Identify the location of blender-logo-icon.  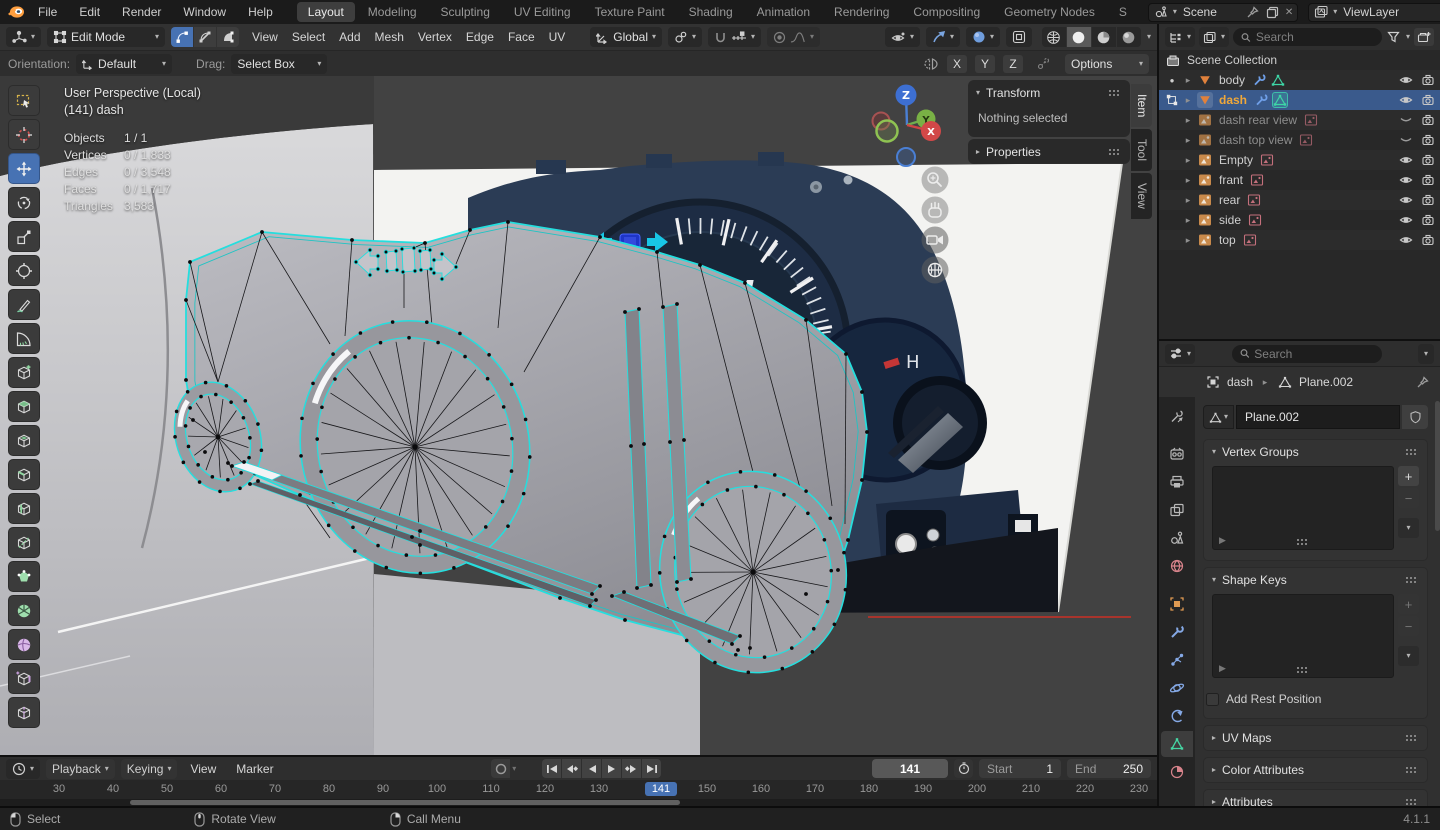
(16, 12).